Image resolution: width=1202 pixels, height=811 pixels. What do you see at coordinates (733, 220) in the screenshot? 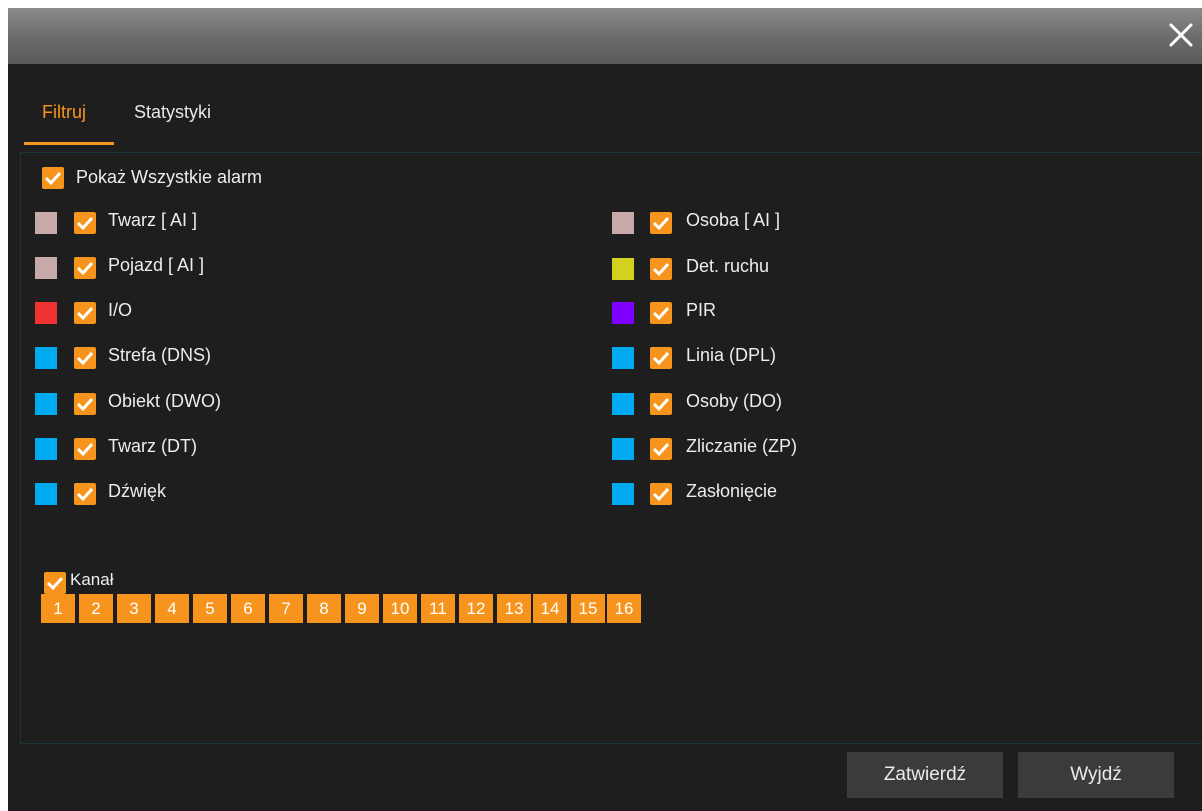
I see `alarm-label: Osoba [ AI ]` at bounding box center [733, 220].